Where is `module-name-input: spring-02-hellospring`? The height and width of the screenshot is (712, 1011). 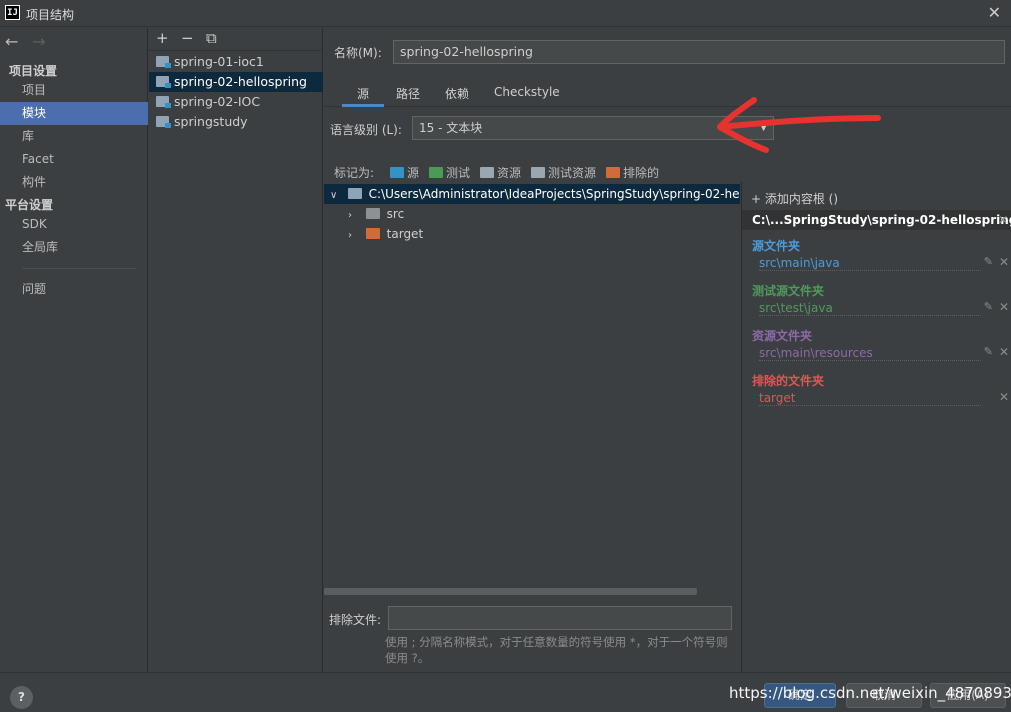
module-name-input: spring-02-hellospring is located at coordinates (699, 52).